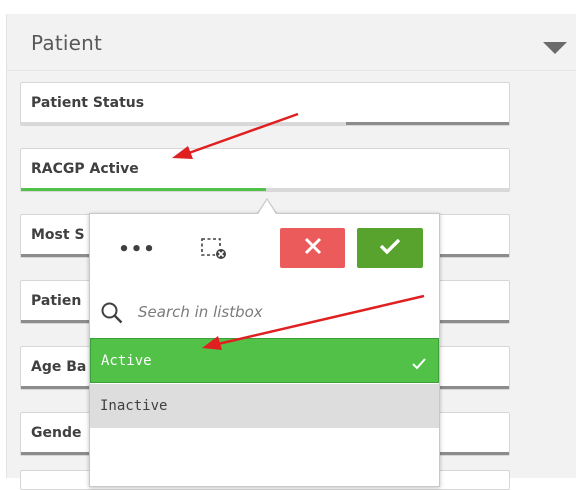 This screenshot has height=490, width=576. I want to click on confirm-selection-button, so click(390, 248).